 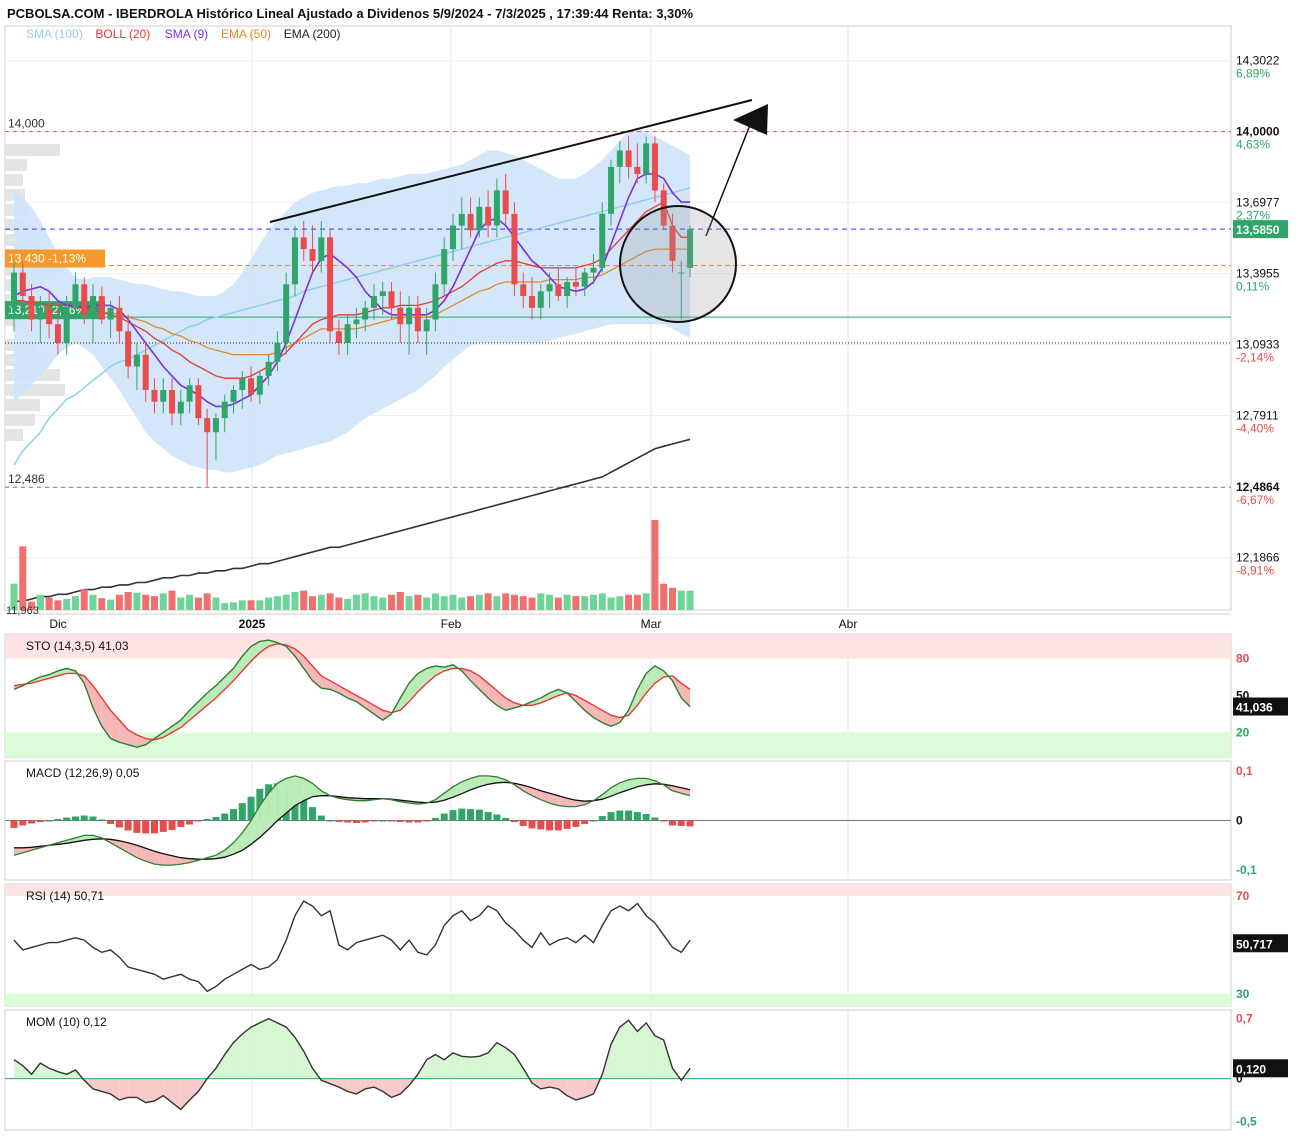 What do you see at coordinates (1257, 416) in the screenshot?
I see `price-tick-label: 12,7911` at bounding box center [1257, 416].